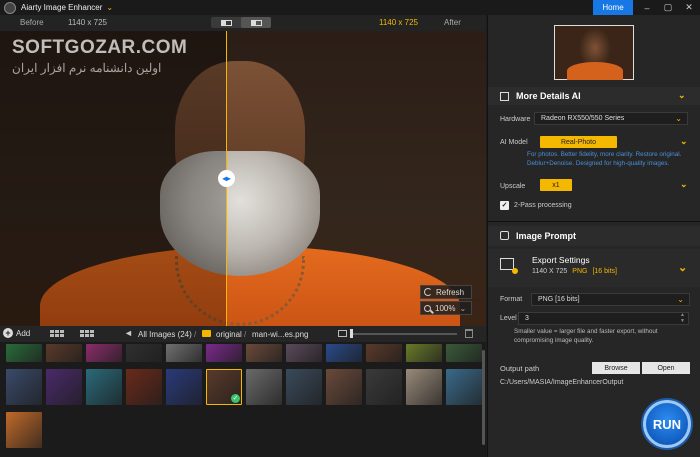 The height and width of the screenshot is (457, 700). Describe the element at coordinates (610, 299) in the screenshot. I see `format-dropdown: PNG [16 bits] ⌄` at that location.